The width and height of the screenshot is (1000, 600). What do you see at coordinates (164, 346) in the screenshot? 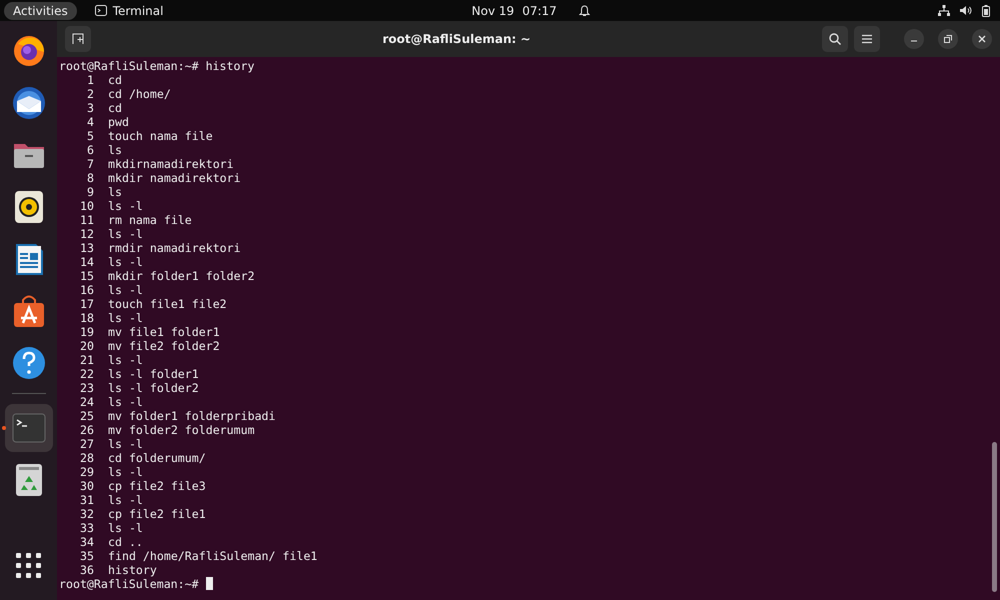
I see `history-command: mv file2 folder2` at bounding box center [164, 346].